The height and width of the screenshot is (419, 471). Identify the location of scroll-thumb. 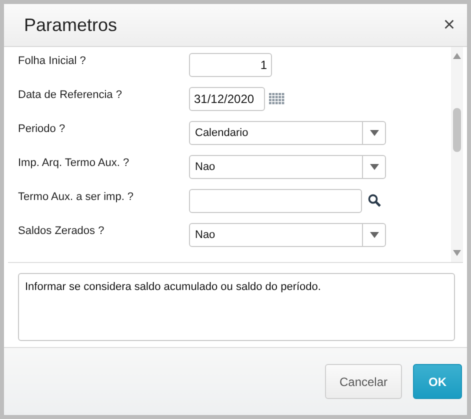
(457, 130).